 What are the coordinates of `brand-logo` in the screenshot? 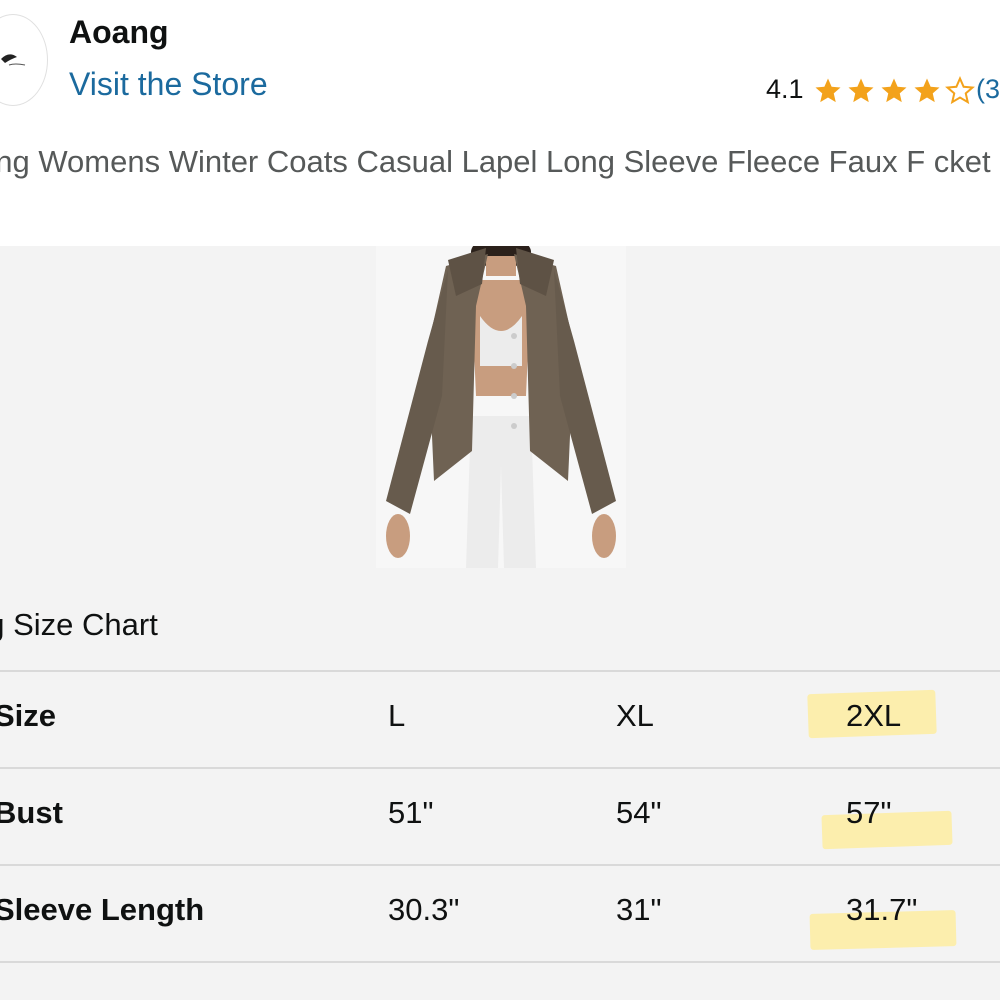 It's located at (24, 60).